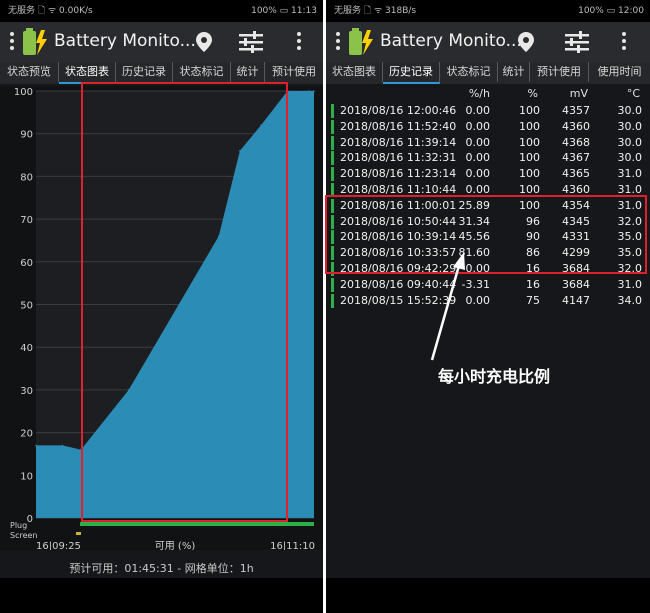 This screenshot has width=650, height=613. I want to click on table-row: 2018/08/16 12:00:46 0.00 100 4357 30.0, so click(488, 110).